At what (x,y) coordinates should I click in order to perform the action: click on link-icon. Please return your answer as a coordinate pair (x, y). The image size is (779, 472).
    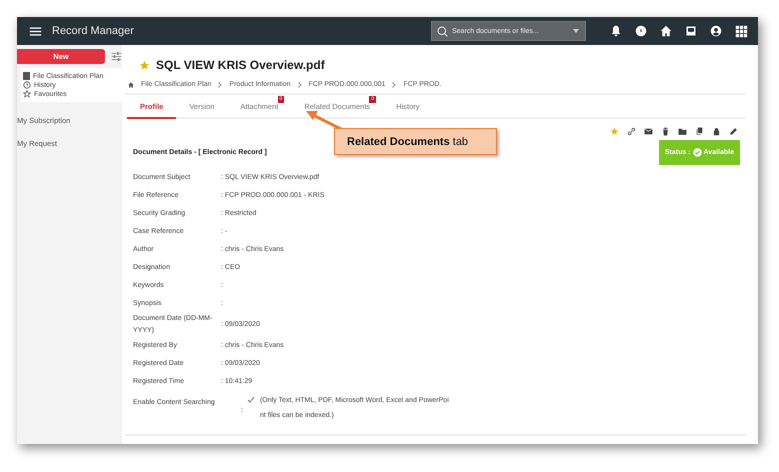
    Looking at the image, I should click on (631, 131).